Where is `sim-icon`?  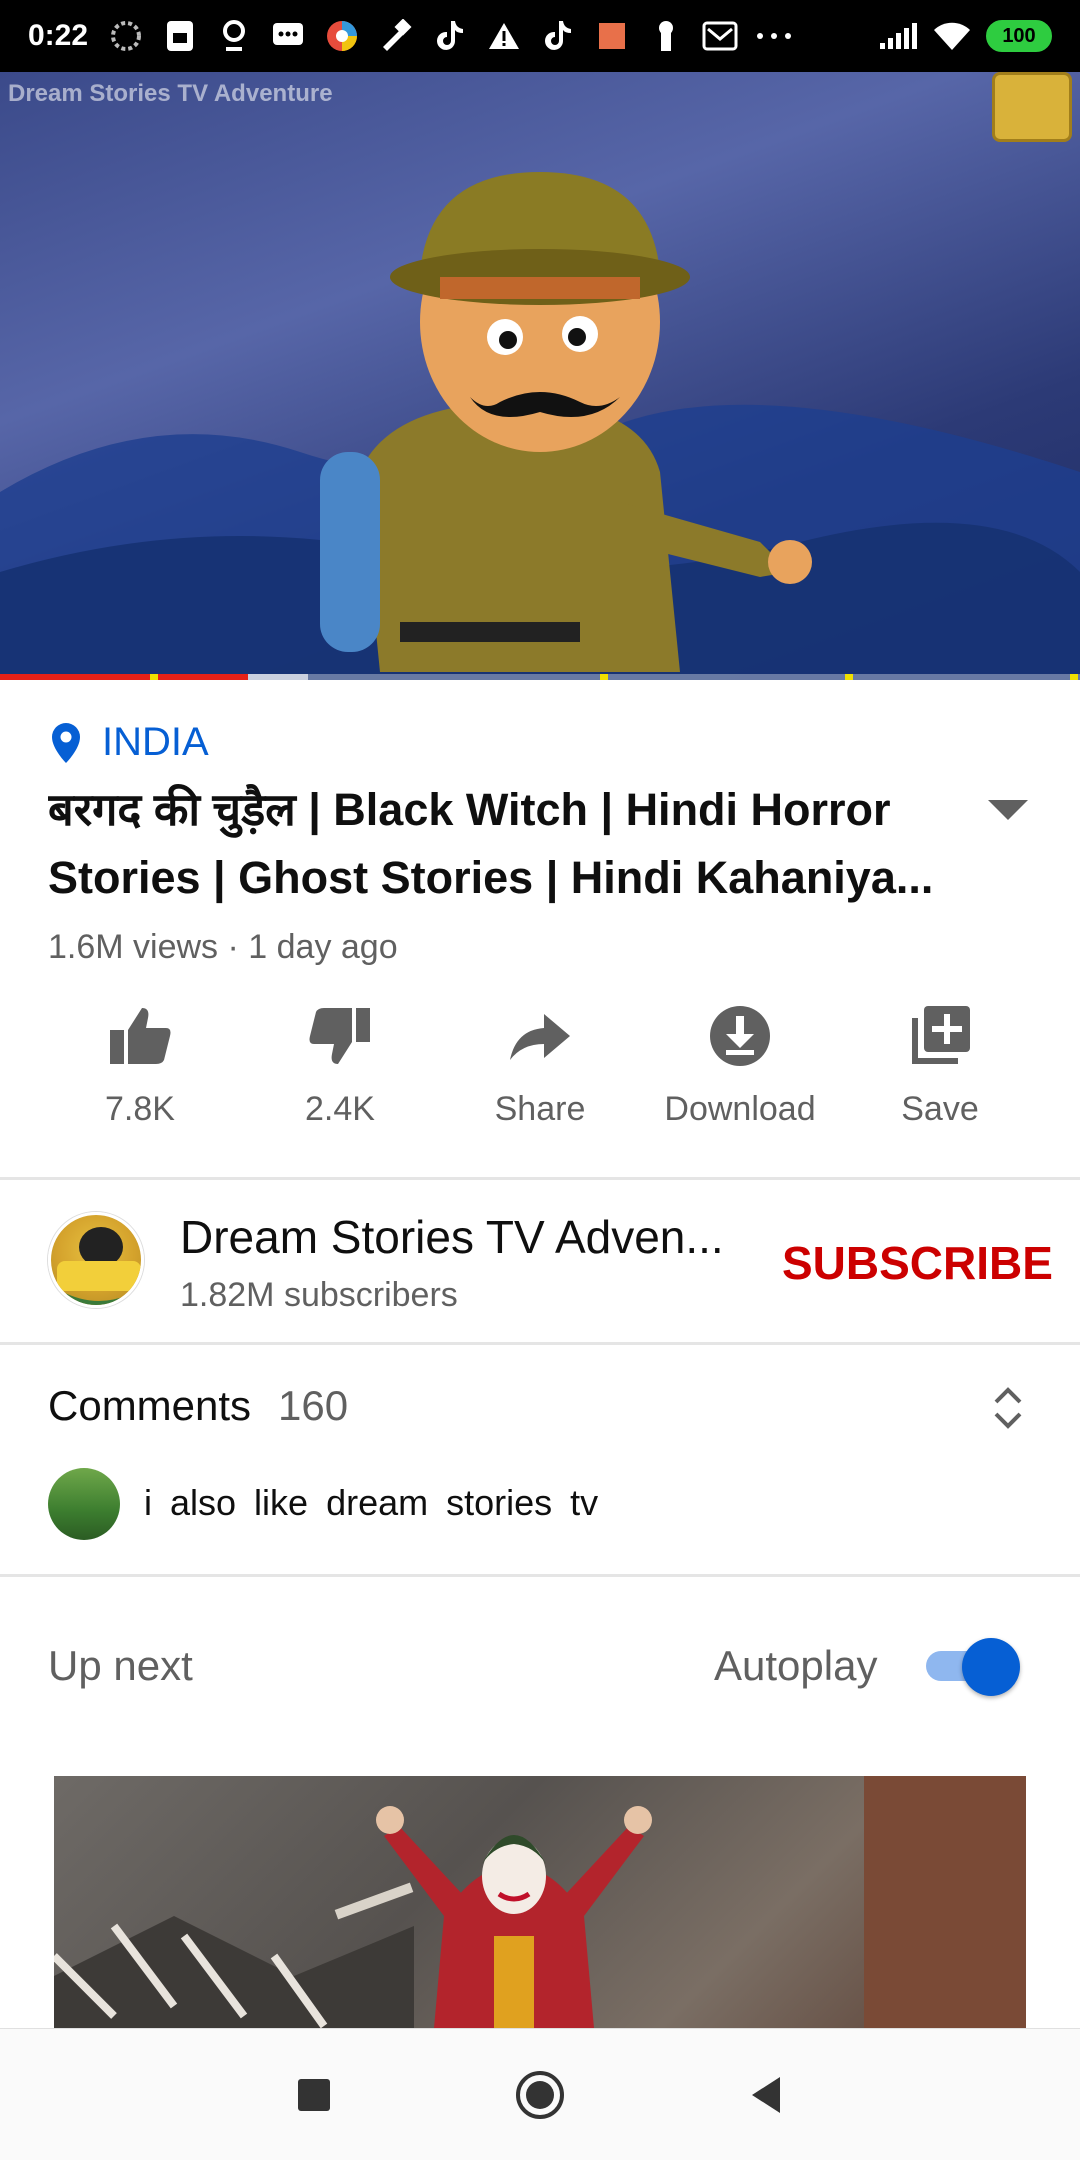 sim-icon is located at coordinates (180, 36).